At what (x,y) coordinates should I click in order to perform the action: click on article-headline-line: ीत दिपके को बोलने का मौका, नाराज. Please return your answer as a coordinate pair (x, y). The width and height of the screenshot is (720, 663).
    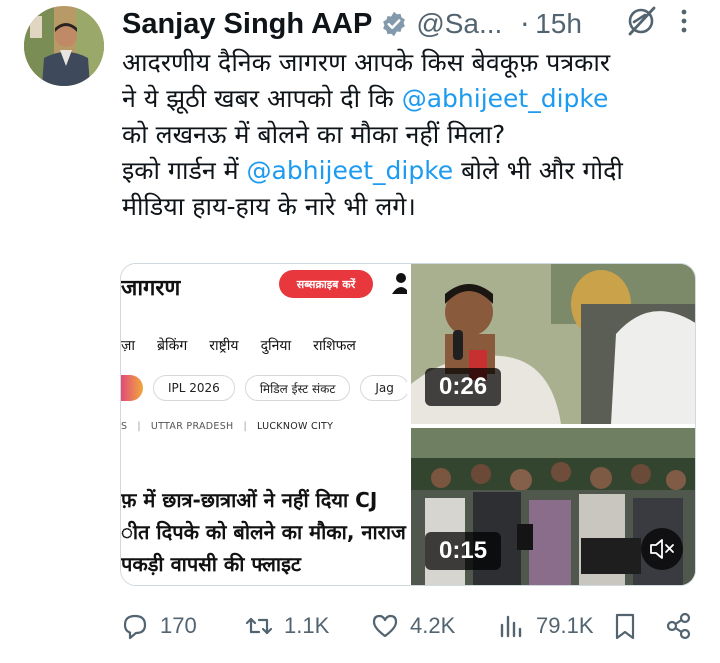
    Looking at the image, I should click on (263, 532).